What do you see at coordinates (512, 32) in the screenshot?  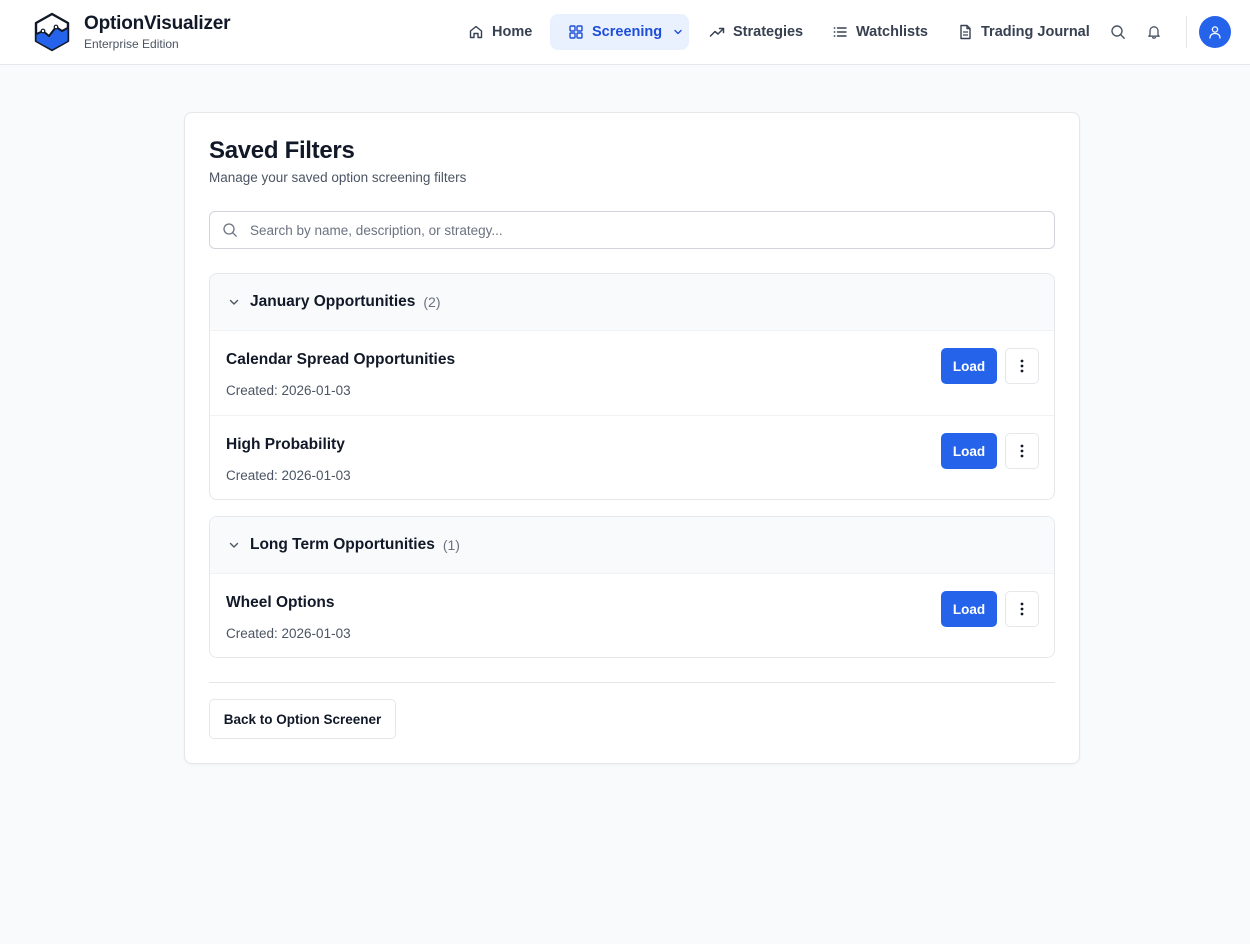 I see `nav-item-label: Home` at bounding box center [512, 32].